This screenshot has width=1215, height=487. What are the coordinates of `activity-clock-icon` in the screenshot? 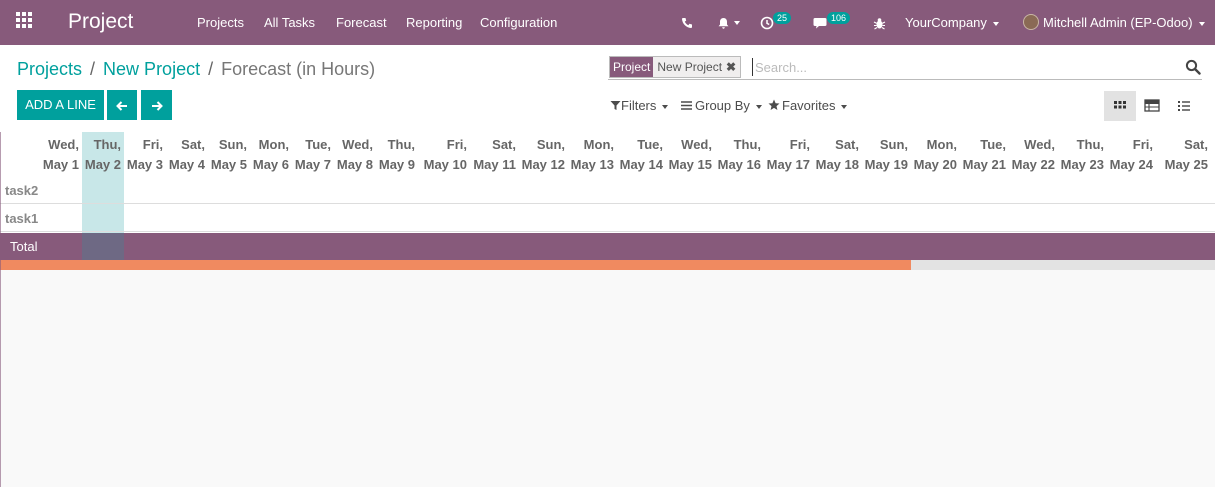 It's located at (767, 22).